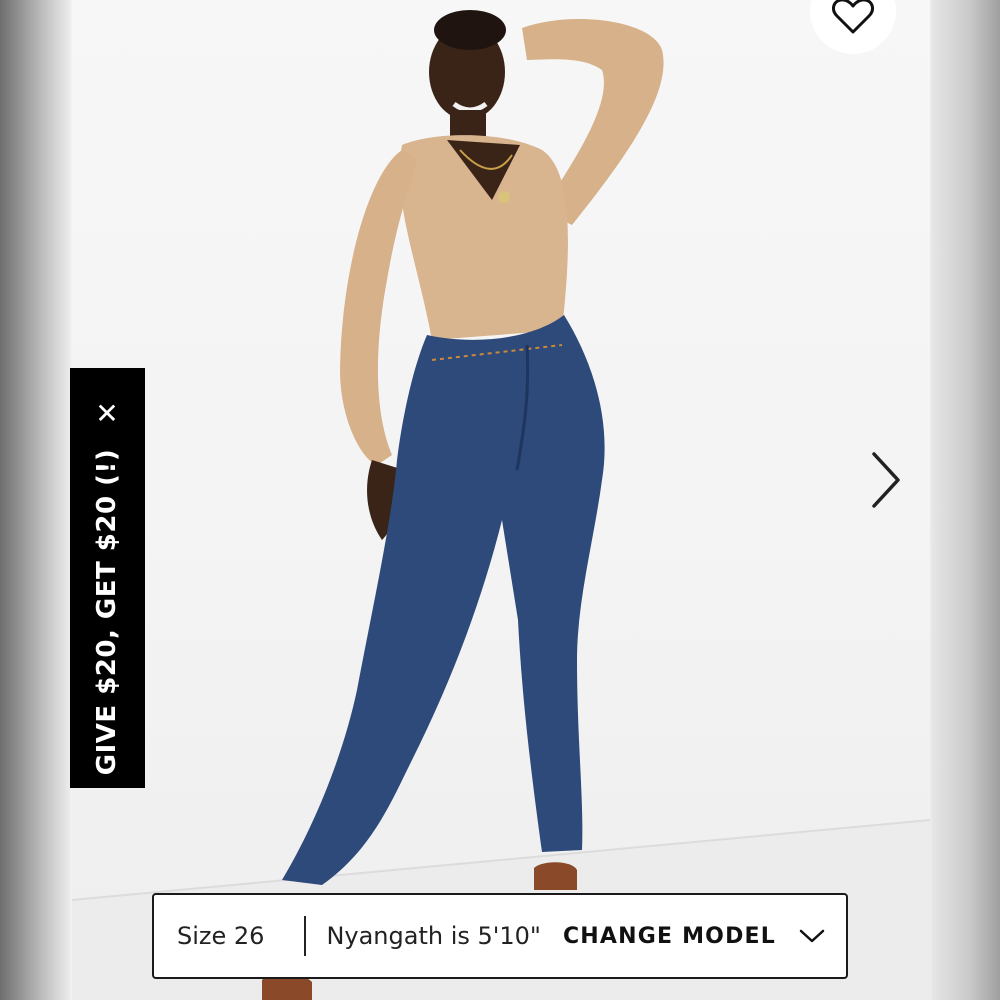 This screenshot has width=1000, height=1000. What do you see at coordinates (107, 612) in the screenshot?
I see `promo-text: GIVE $20, GET $20 (!)` at bounding box center [107, 612].